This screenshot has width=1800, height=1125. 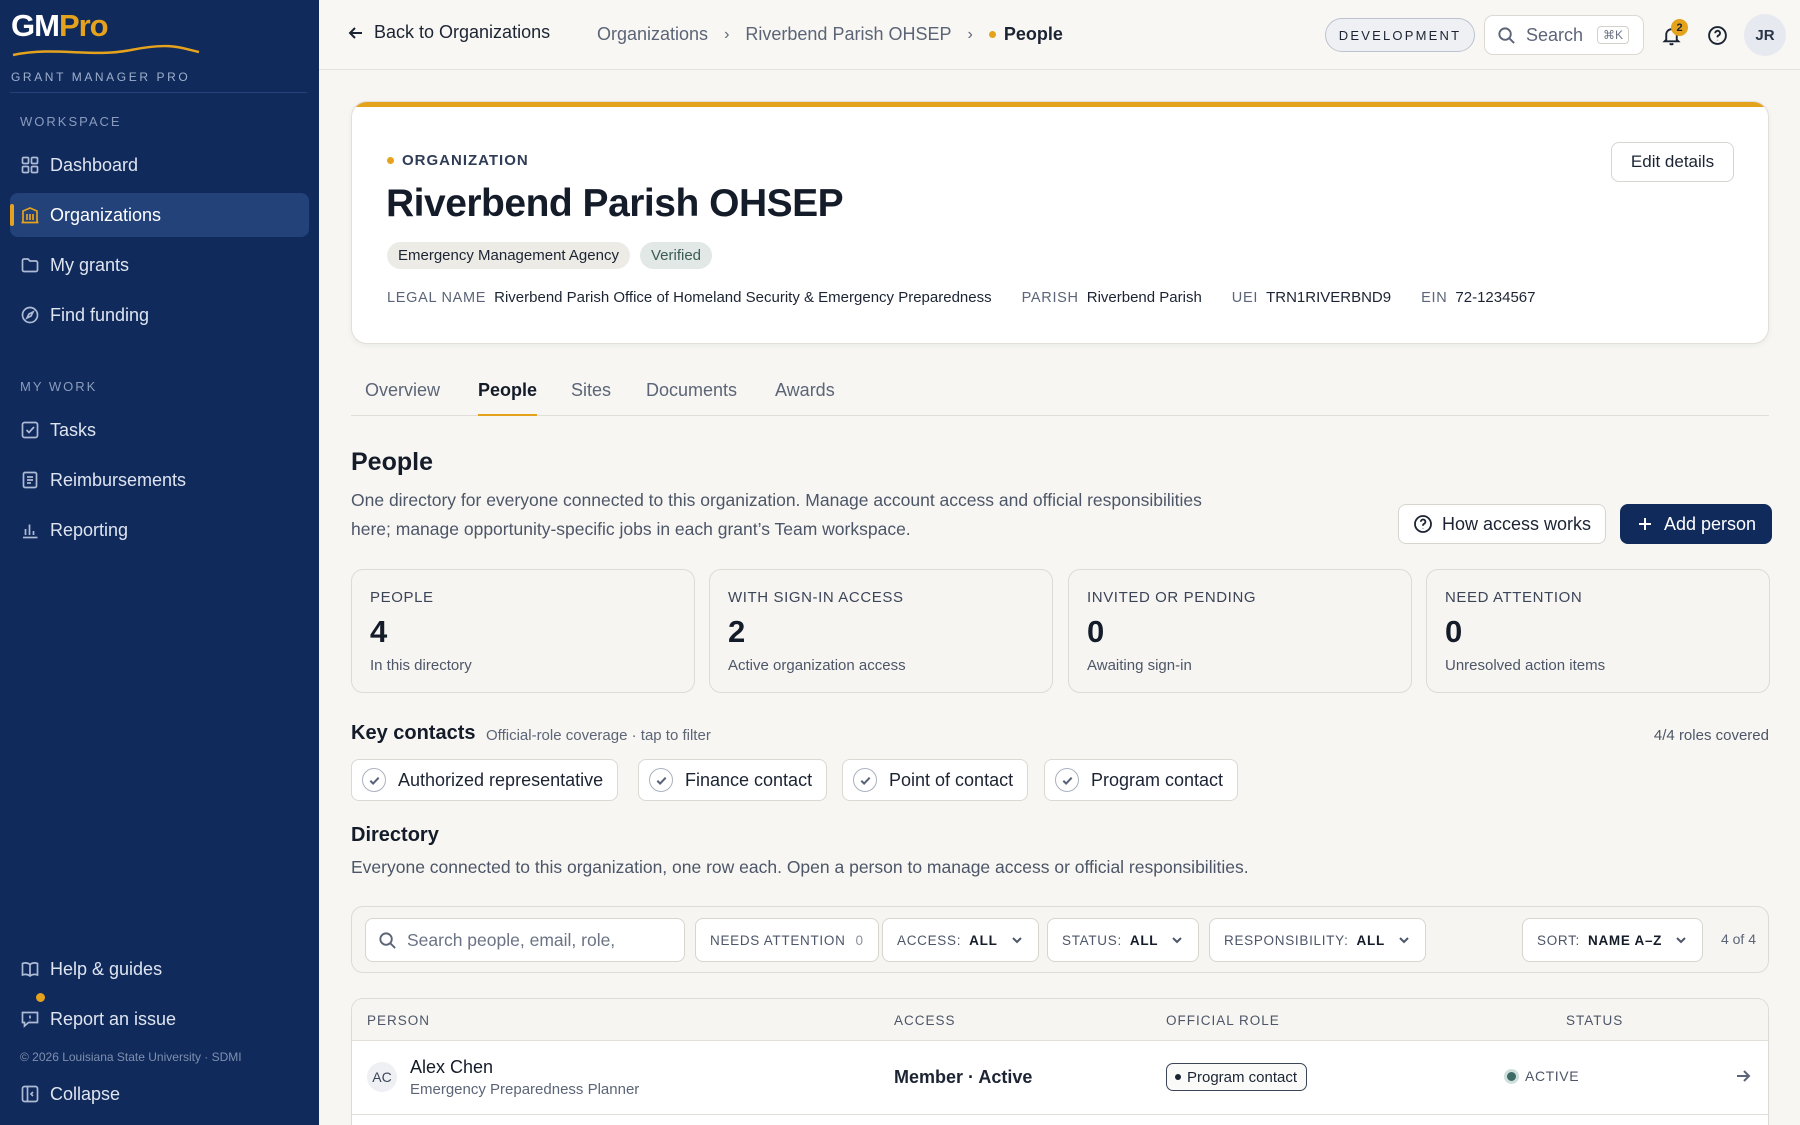 I want to click on sidebar-item-label: Dashboard, so click(x=94, y=164).